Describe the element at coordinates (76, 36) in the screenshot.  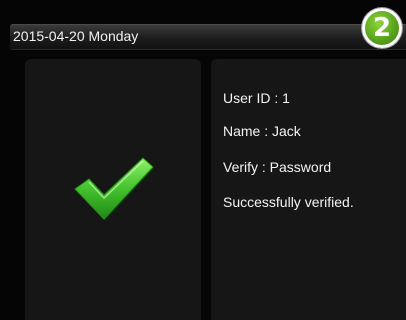
I see `date-label: 2015-04-20 Monday` at that location.